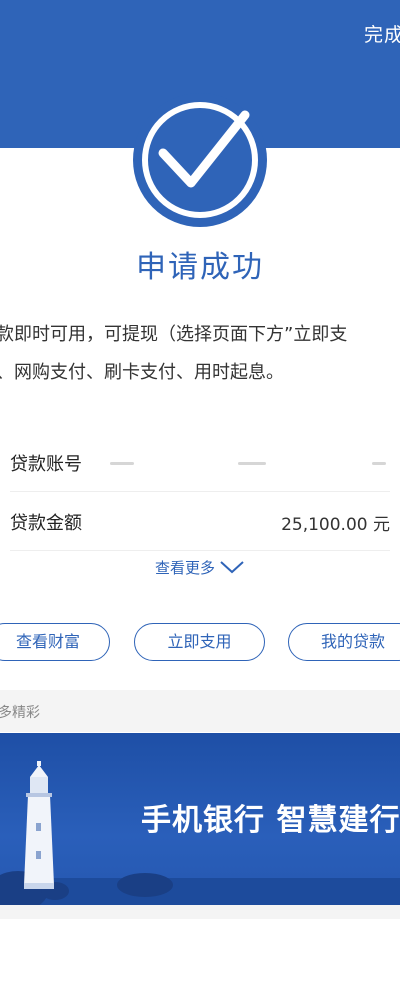 The image size is (400, 982). What do you see at coordinates (200, 160) in the screenshot?
I see `success-check-icon` at bounding box center [200, 160].